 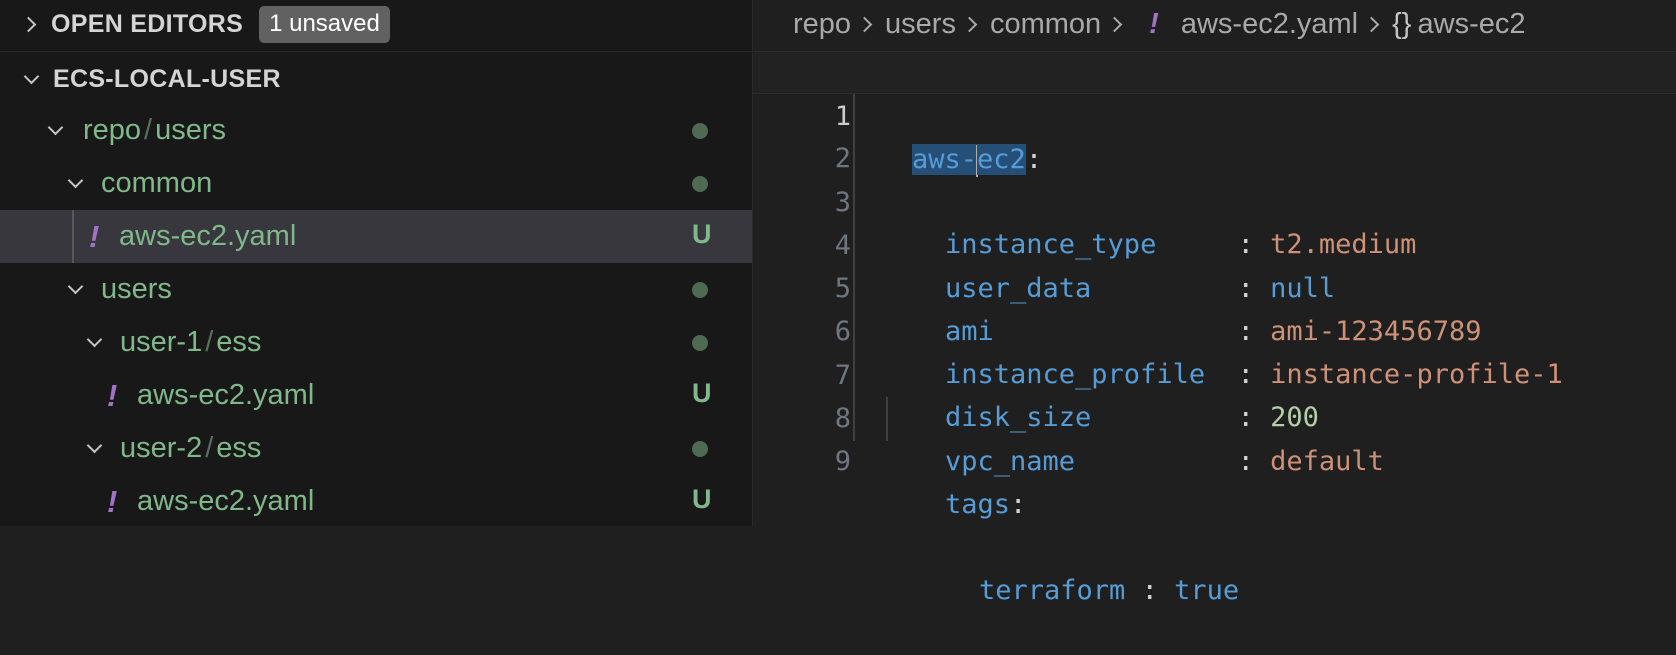 What do you see at coordinates (167, 78) in the screenshot?
I see `workspace-title: ECS-LOCAL-USER` at bounding box center [167, 78].